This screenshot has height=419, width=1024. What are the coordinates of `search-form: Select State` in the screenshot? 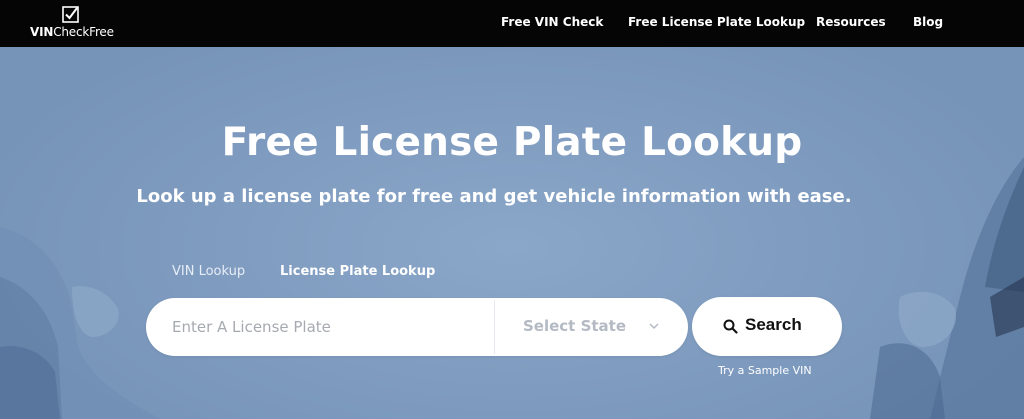 It's located at (417, 327).